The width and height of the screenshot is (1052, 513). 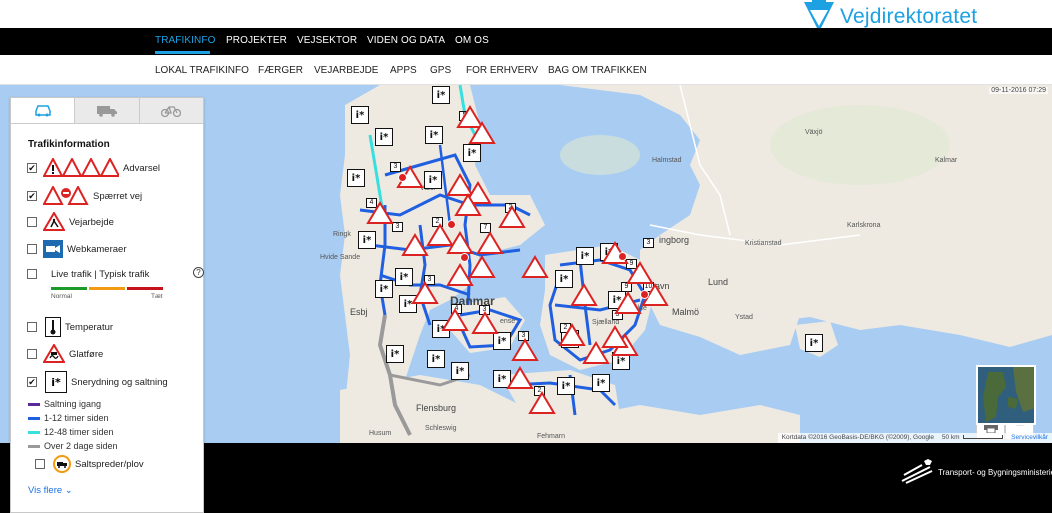 I want to click on subnav-vejarbejde: VEJARBEJDE, so click(x=346, y=70).